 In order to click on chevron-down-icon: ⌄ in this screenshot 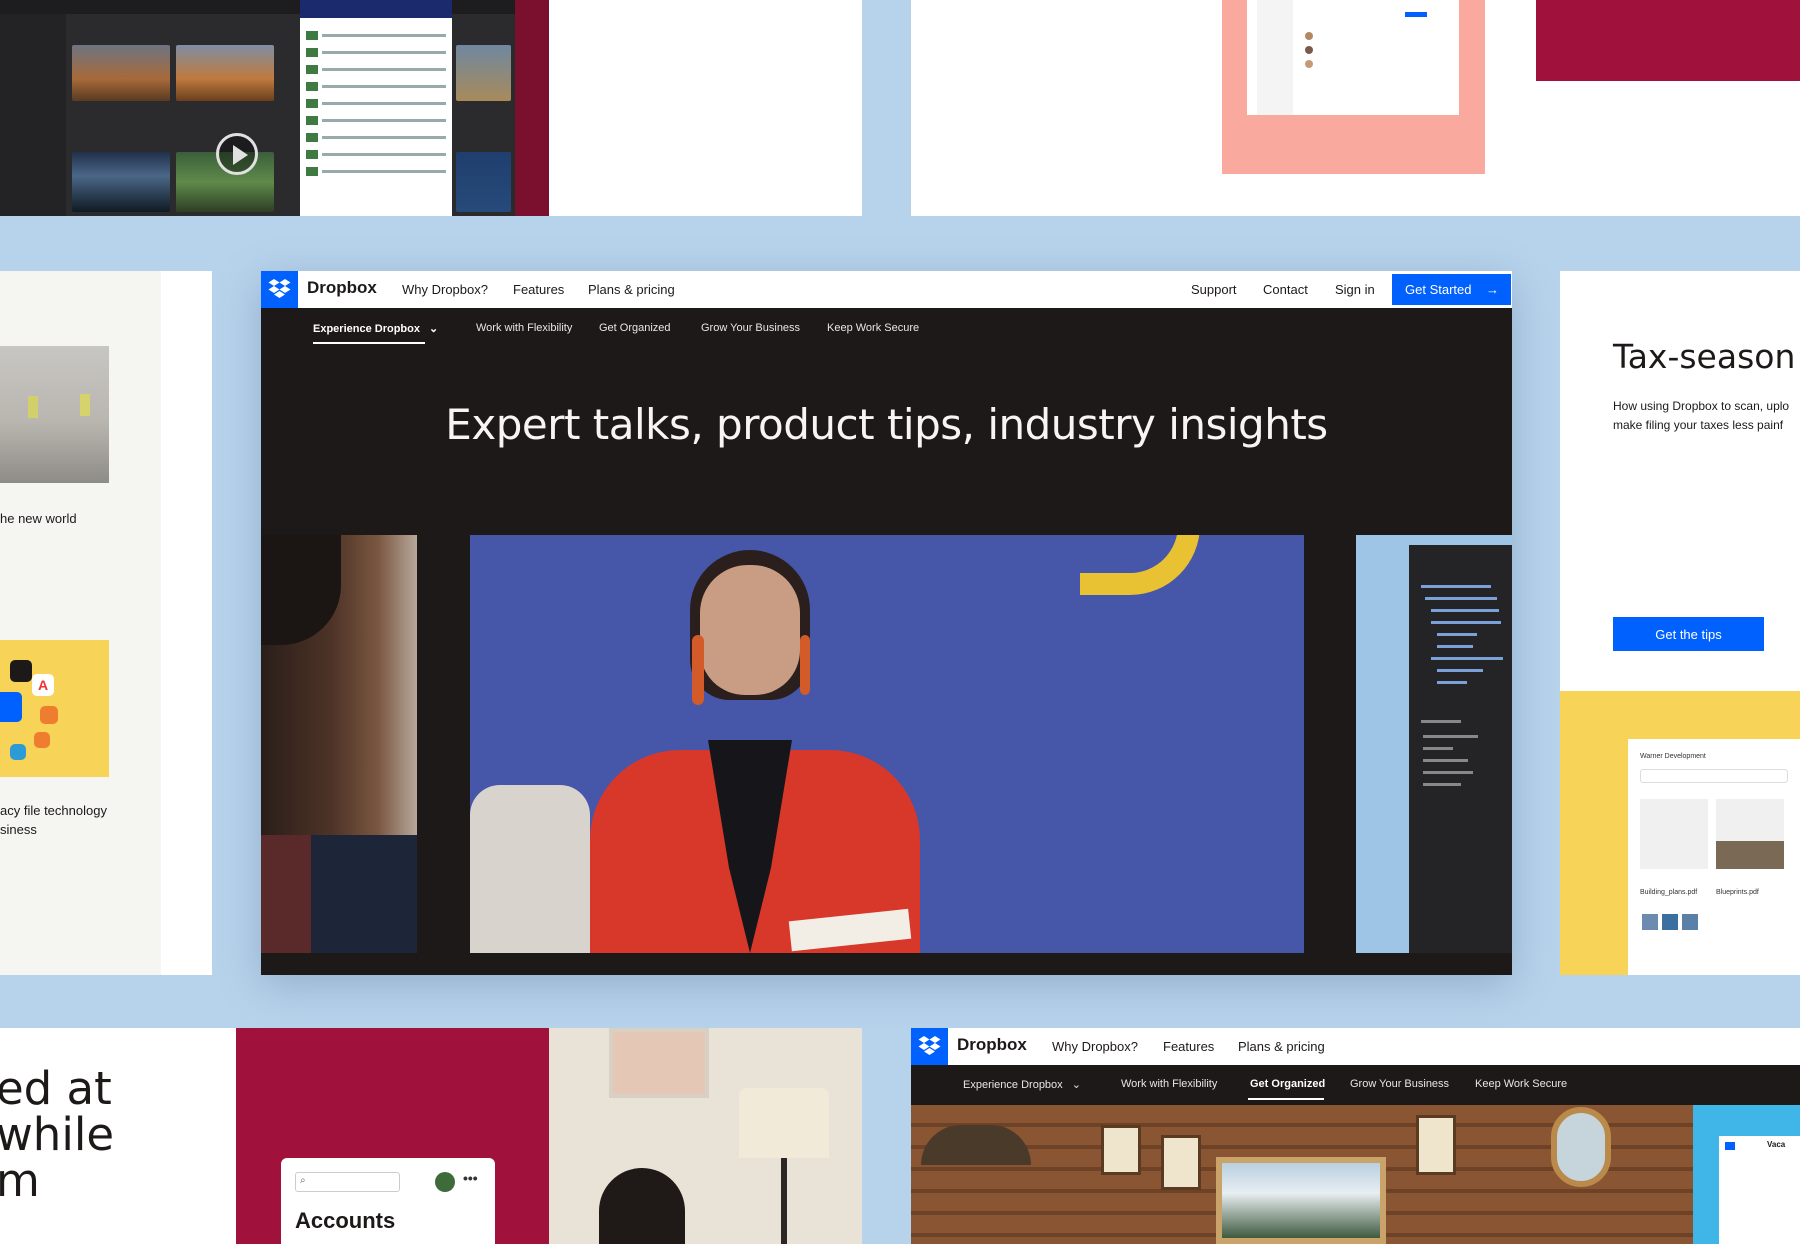, I will do `click(434, 329)`.